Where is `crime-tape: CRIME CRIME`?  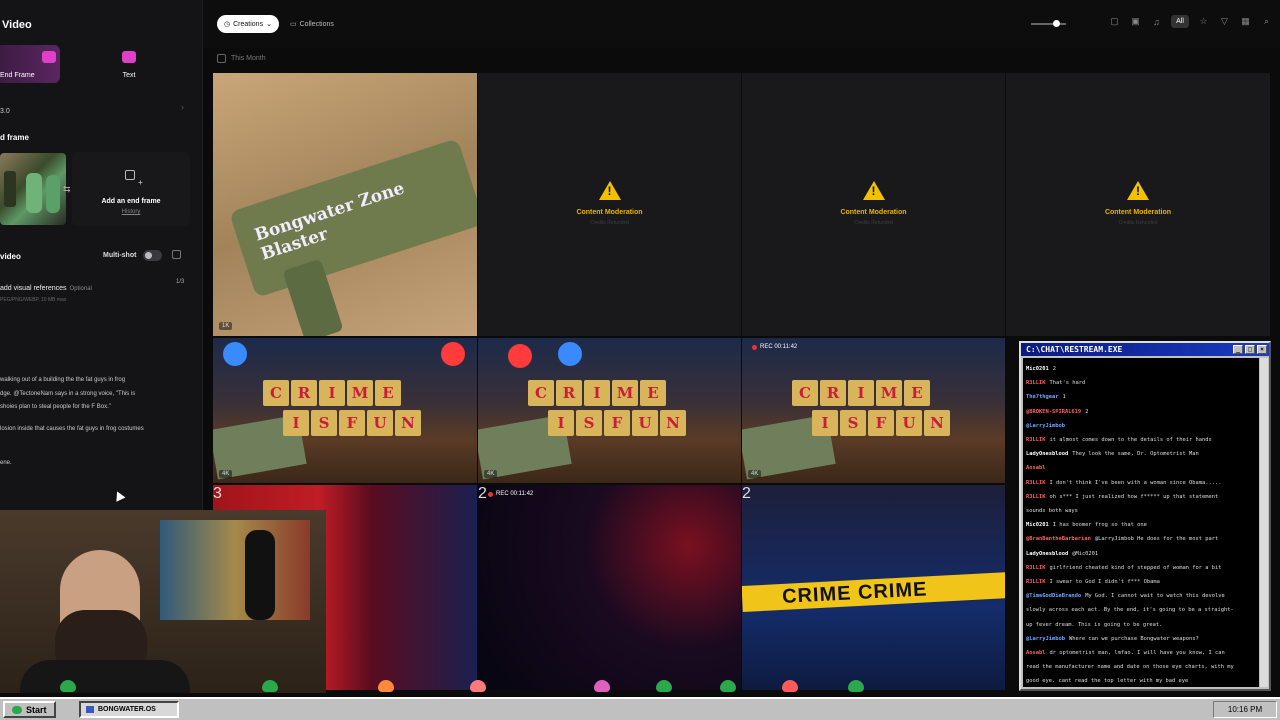 crime-tape: CRIME CRIME is located at coordinates (873, 592).